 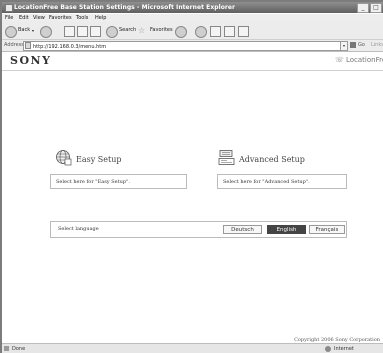 What do you see at coordinates (24, 18) in the screenshot?
I see `menu-edit: Edit` at bounding box center [24, 18].